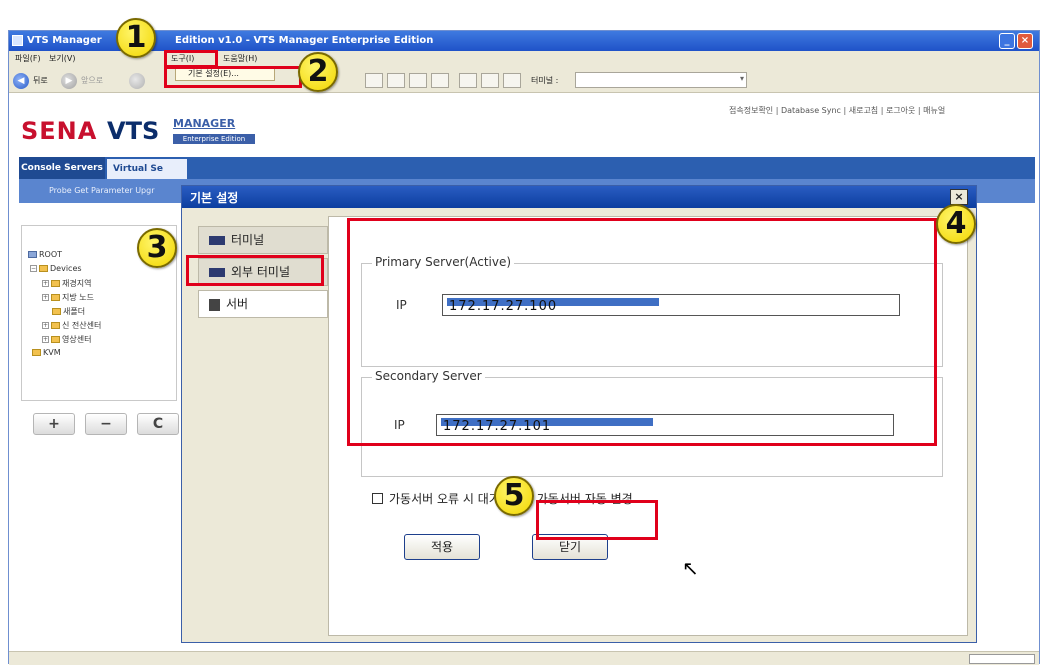  I want to click on tree-kvm: KVM, so click(46, 352).